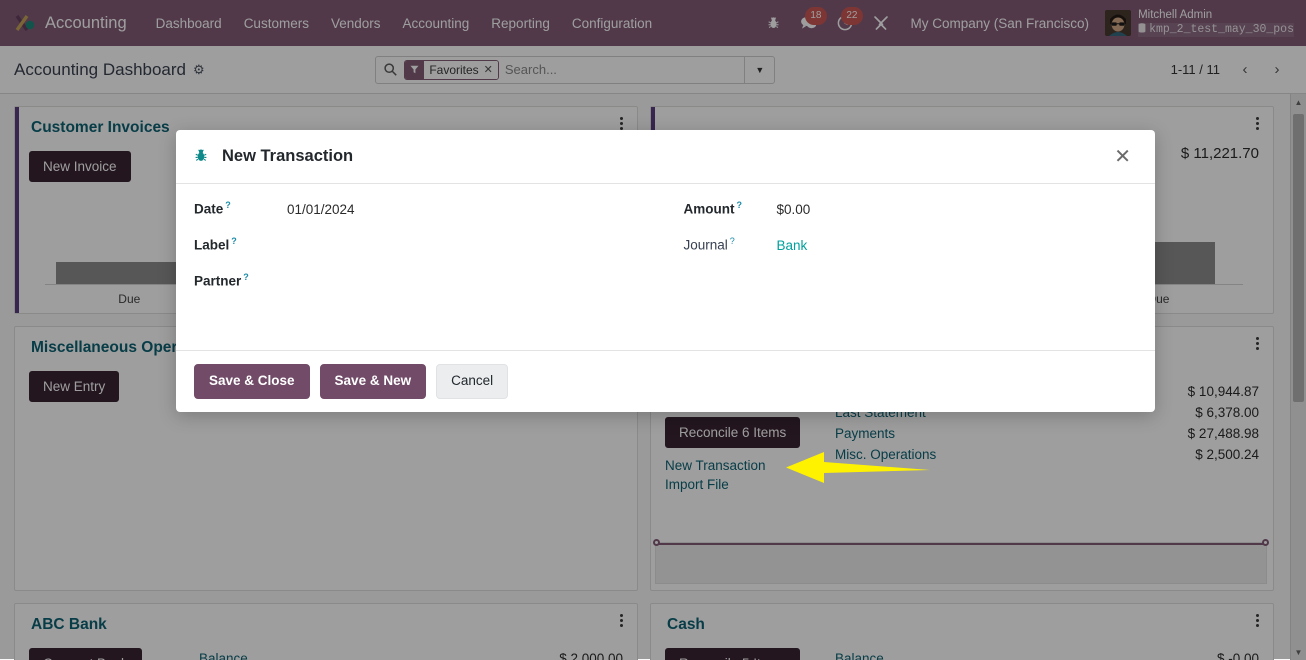 The height and width of the screenshot is (660, 1306). What do you see at coordinates (713, 208) in the screenshot?
I see `field-label: Amount?` at bounding box center [713, 208].